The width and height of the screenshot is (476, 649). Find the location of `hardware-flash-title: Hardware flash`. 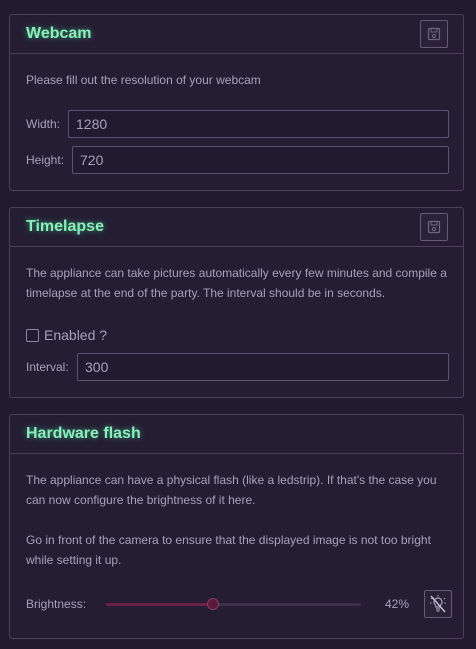

hardware-flash-title: Hardware flash is located at coordinates (83, 433).